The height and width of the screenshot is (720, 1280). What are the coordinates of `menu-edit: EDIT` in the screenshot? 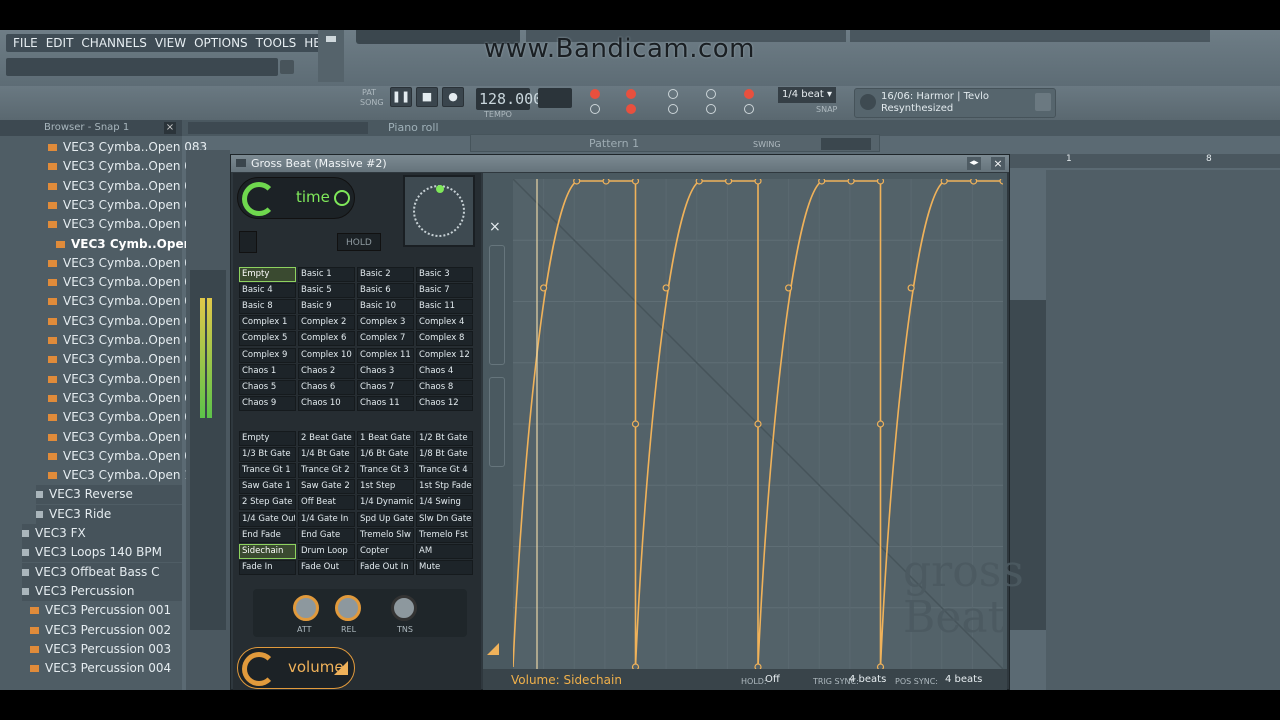 It's located at (60, 43).